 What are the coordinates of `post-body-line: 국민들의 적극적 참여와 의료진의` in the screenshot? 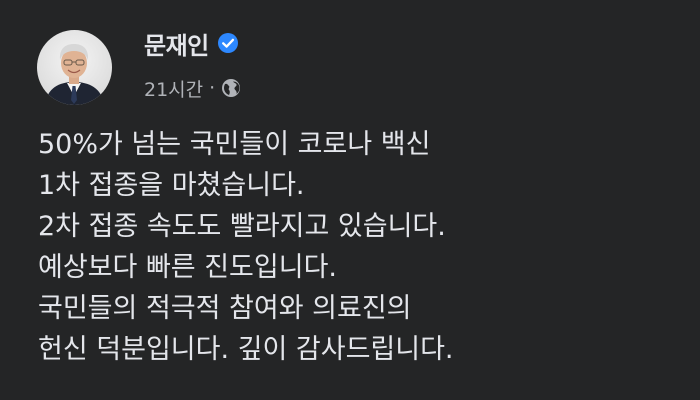 It's located at (225, 308).